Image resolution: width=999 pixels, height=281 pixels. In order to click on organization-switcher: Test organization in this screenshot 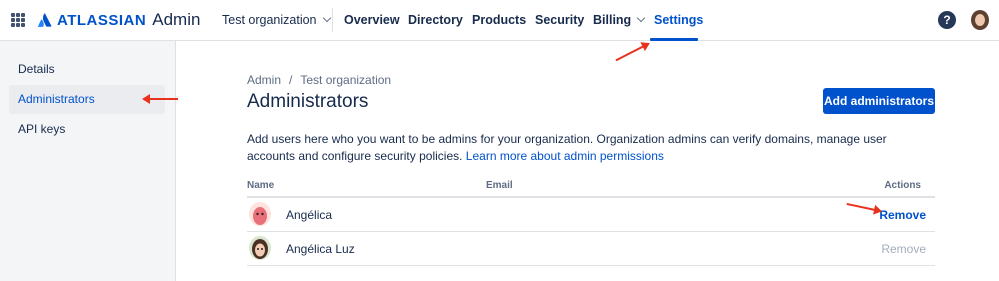, I will do `click(276, 20)`.